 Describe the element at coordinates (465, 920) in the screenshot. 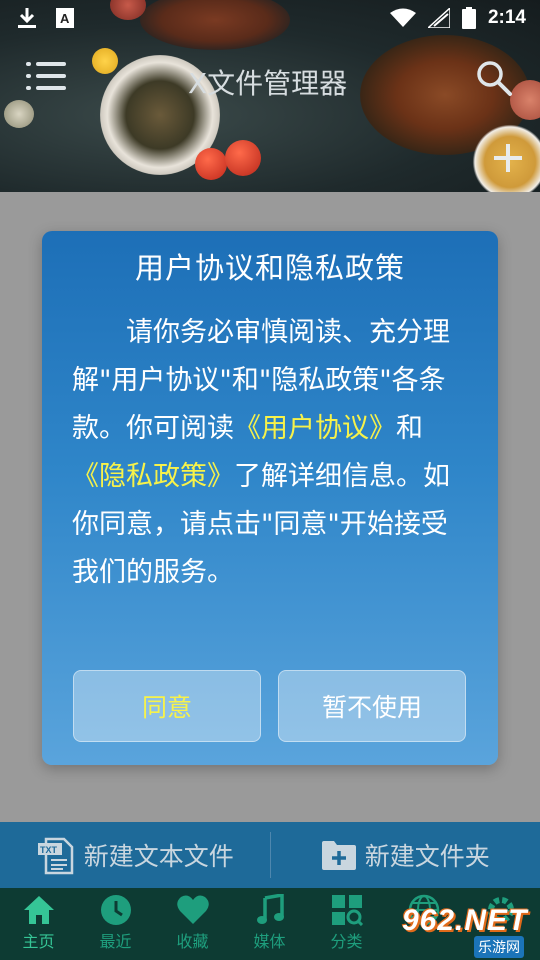

I see `watermark-number: 962.NET` at that location.